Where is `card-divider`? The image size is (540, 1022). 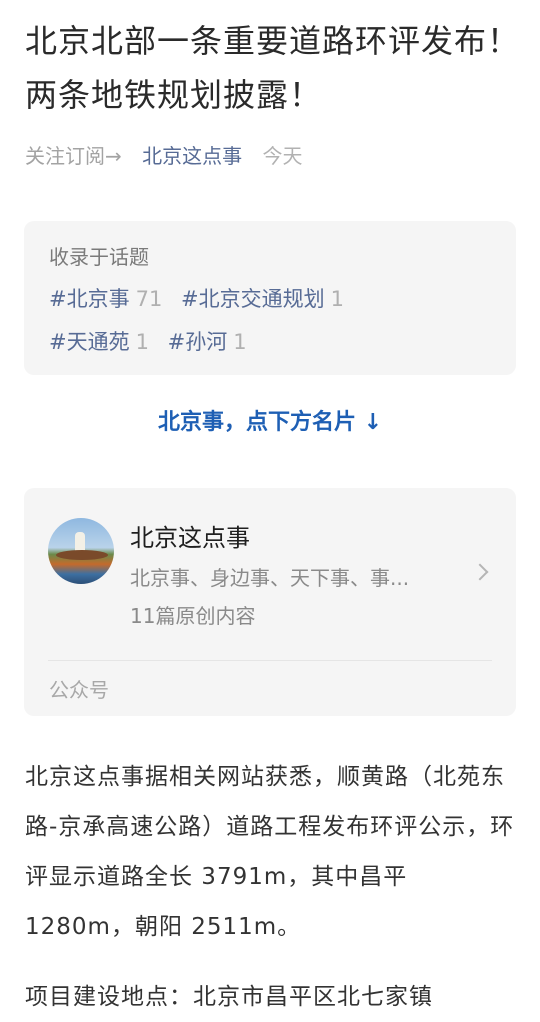 card-divider is located at coordinates (270, 660).